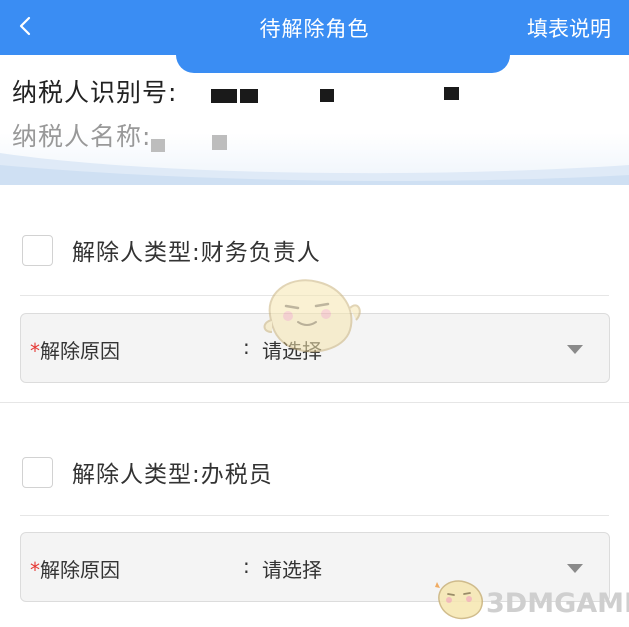 The width and height of the screenshot is (629, 627). What do you see at coordinates (196, 253) in the screenshot?
I see `role-type-label: 解除人类型:财务负责人` at bounding box center [196, 253].